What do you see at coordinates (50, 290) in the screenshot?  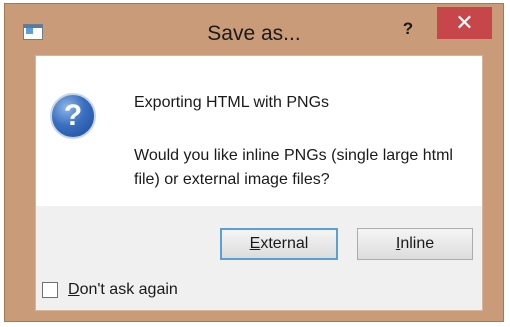 I see `dont-ask-again-checkbox` at bounding box center [50, 290].